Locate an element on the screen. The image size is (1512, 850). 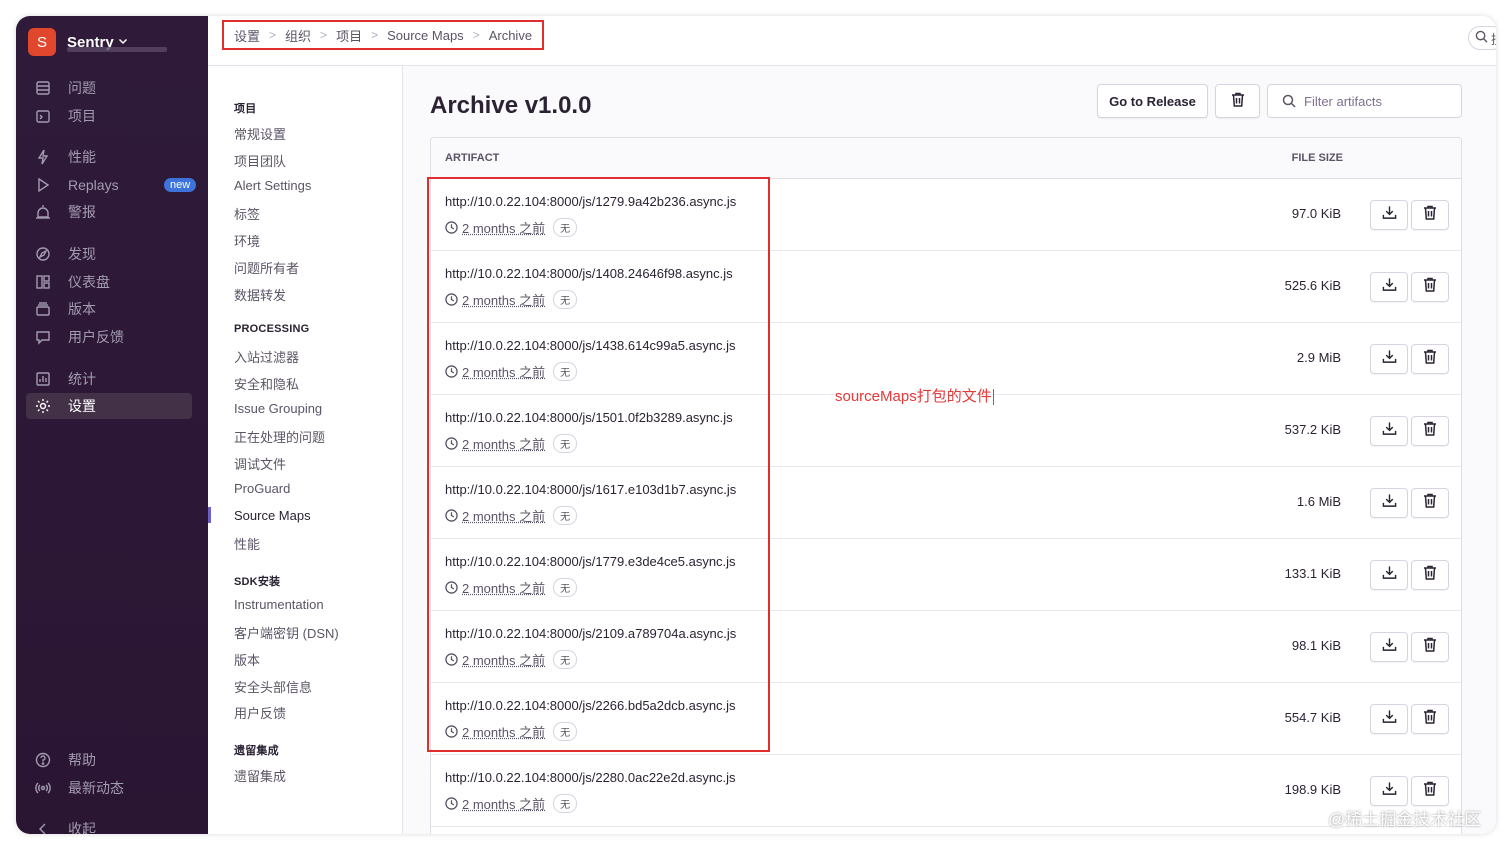
annotation-text: sourceMaps打包的文件 is located at coordinates (914, 395).